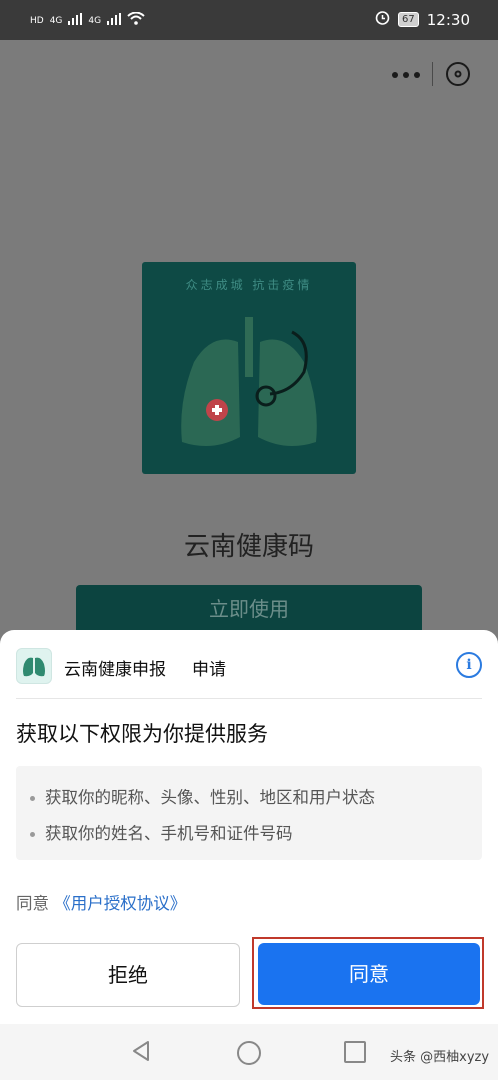 This screenshot has width=498, height=1080. I want to click on battery-indicator: 67, so click(408, 19).